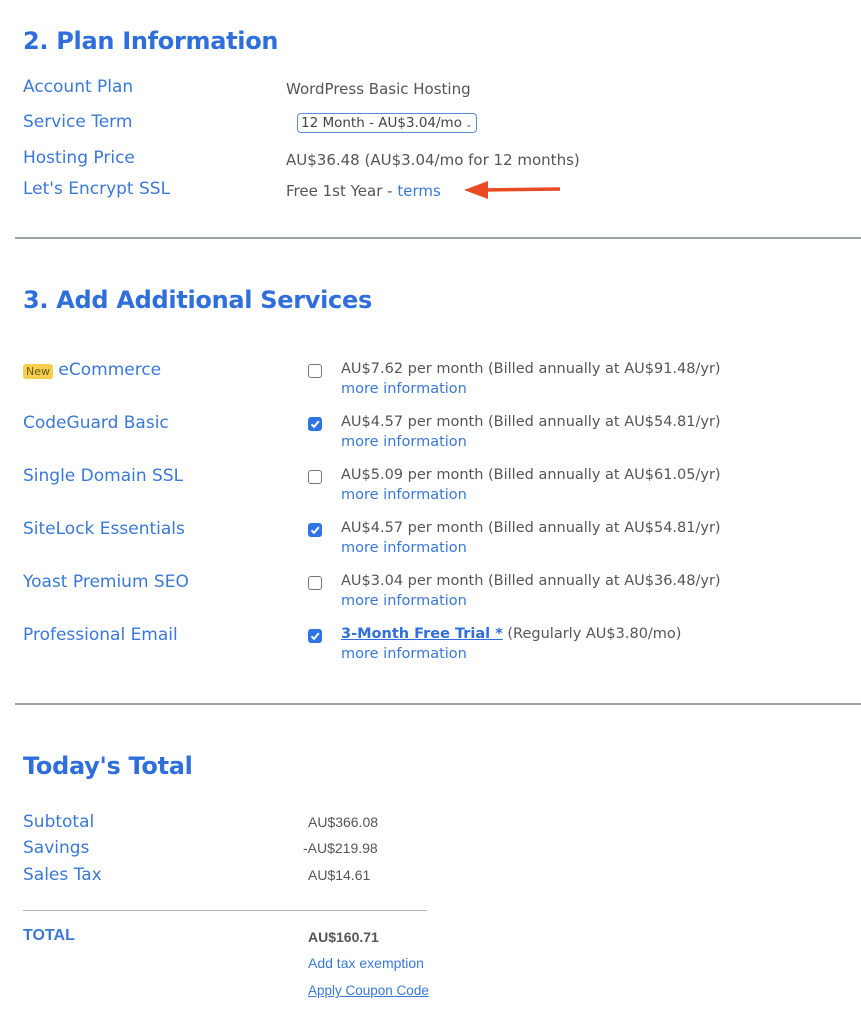 The image size is (861, 1024). I want to click on service-term-select: 12 Month - AU$3.04/mo ⌄, so click(387, 123).